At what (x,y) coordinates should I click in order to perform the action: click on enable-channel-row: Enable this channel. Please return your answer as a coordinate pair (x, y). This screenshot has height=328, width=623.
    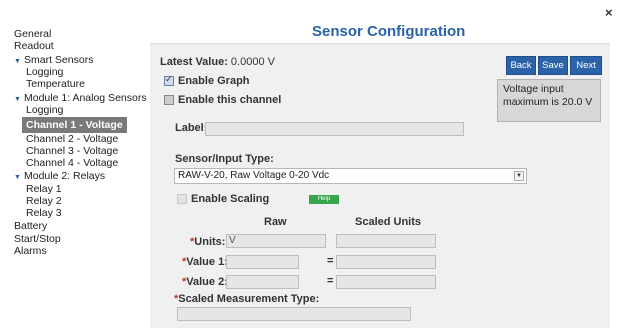
    Looking at the image, I should click on (222, 100).